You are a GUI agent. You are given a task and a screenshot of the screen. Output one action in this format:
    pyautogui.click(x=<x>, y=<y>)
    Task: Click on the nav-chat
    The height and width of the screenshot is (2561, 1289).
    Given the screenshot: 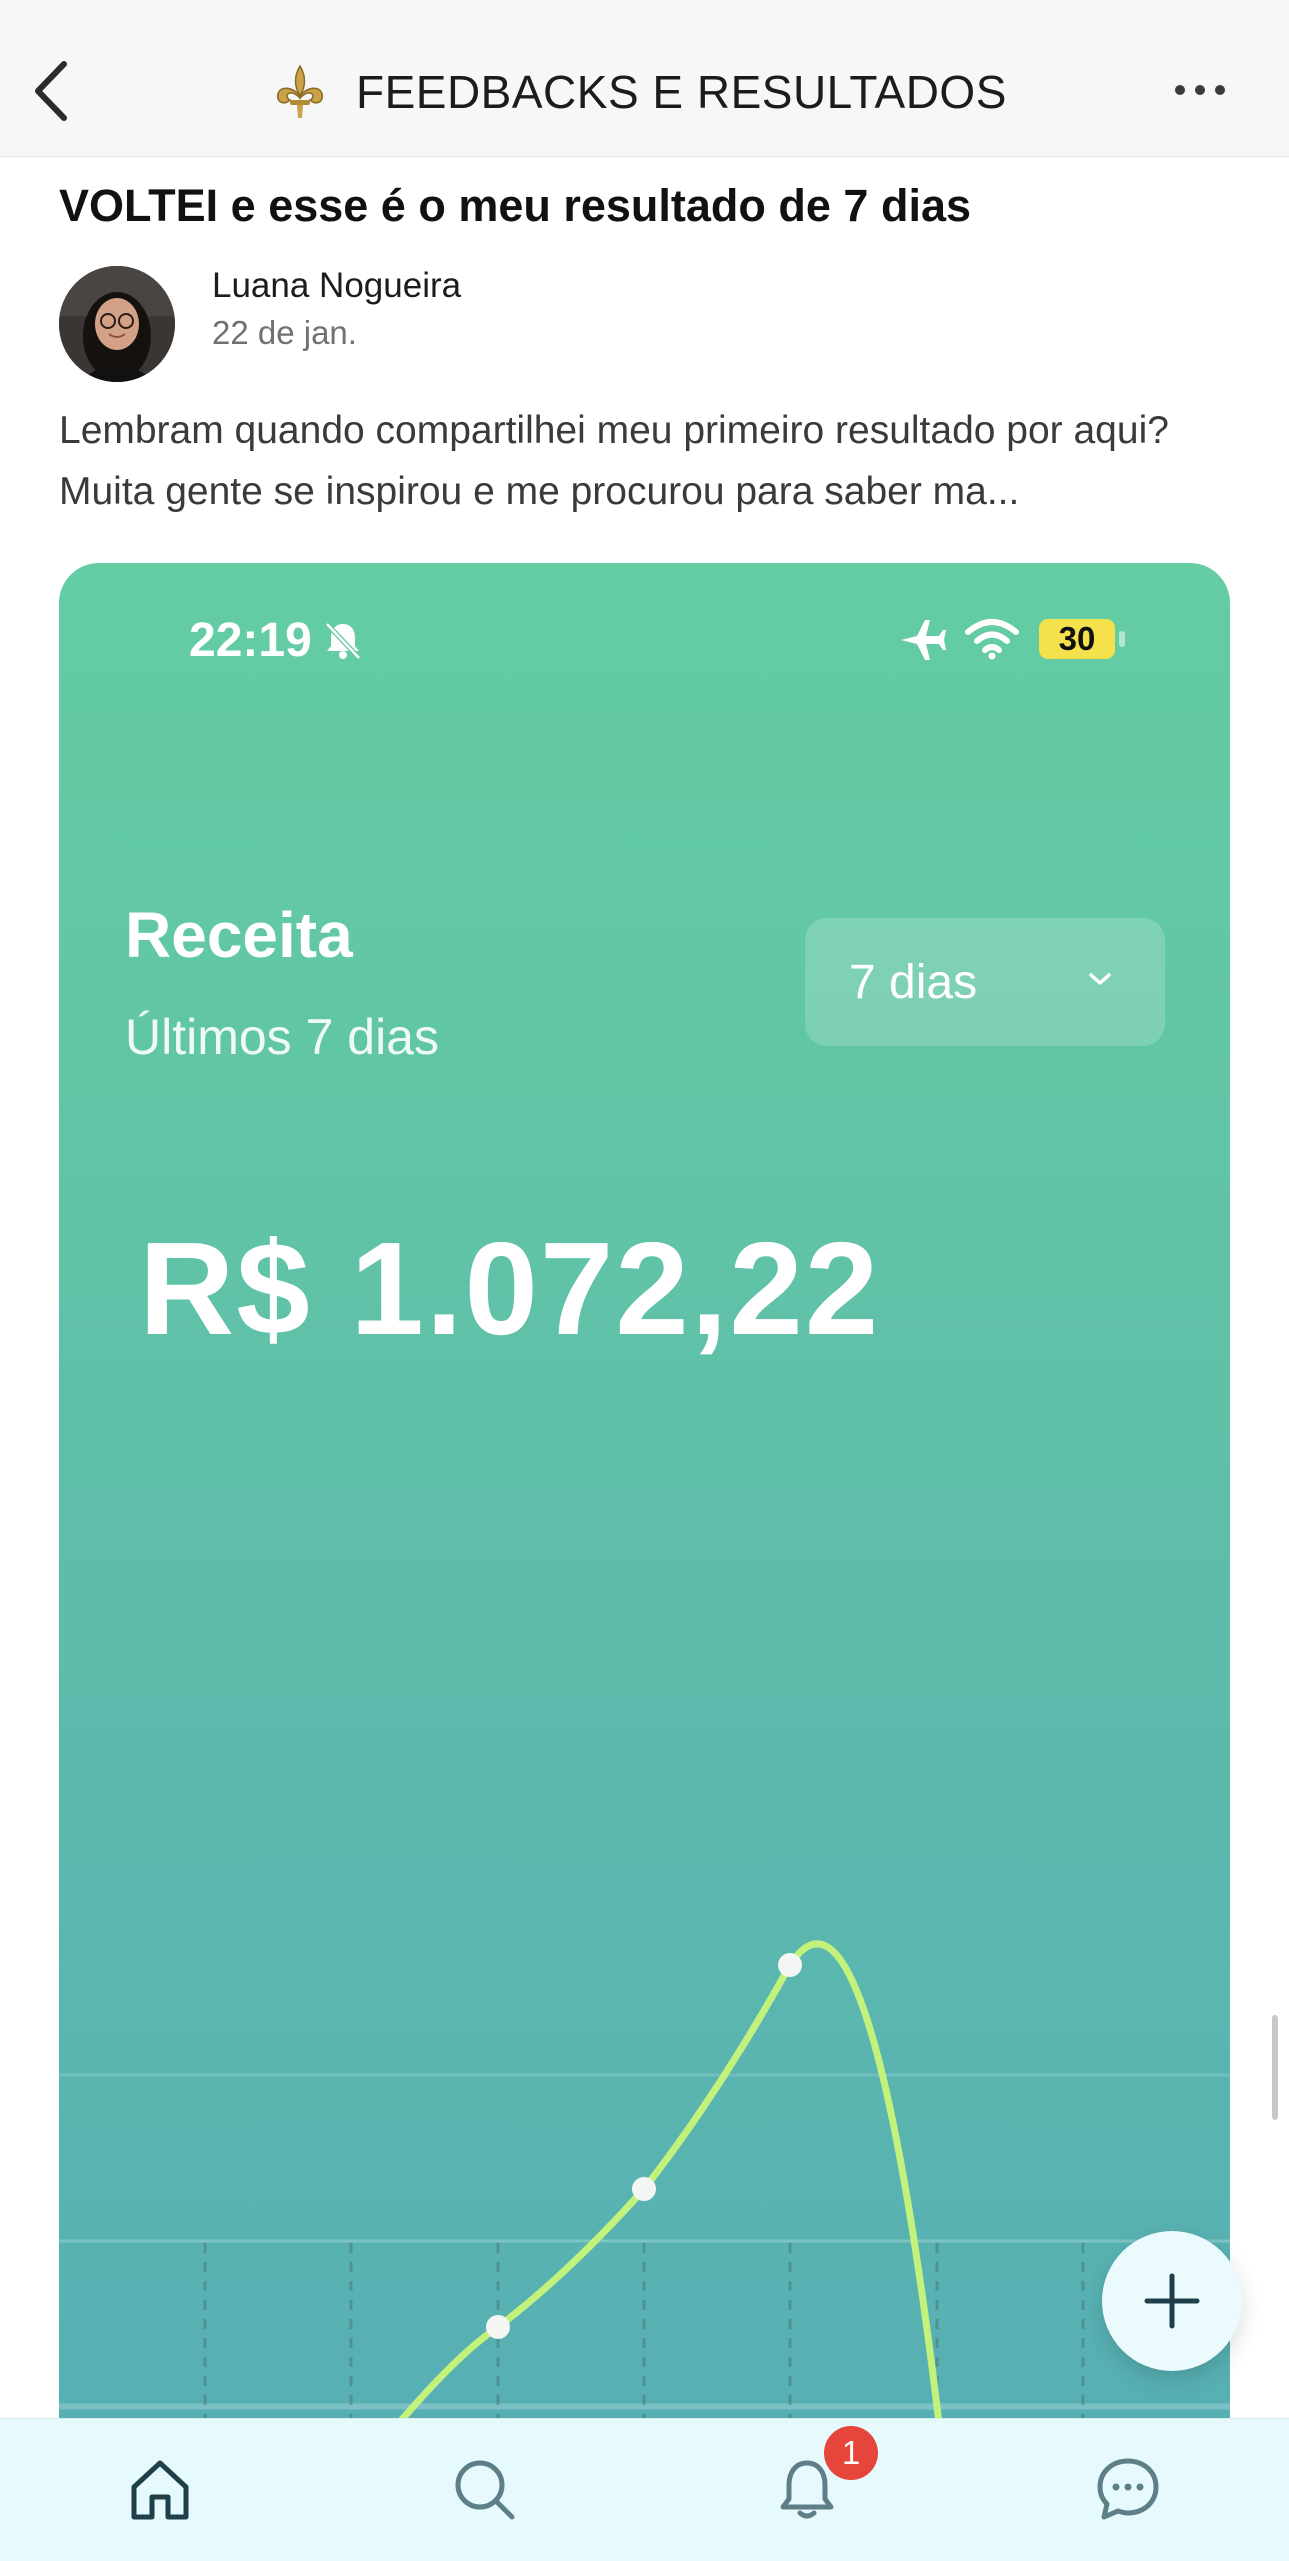 What is the action you would take?
    pyautogui.click(x=1128, y=2489)
    